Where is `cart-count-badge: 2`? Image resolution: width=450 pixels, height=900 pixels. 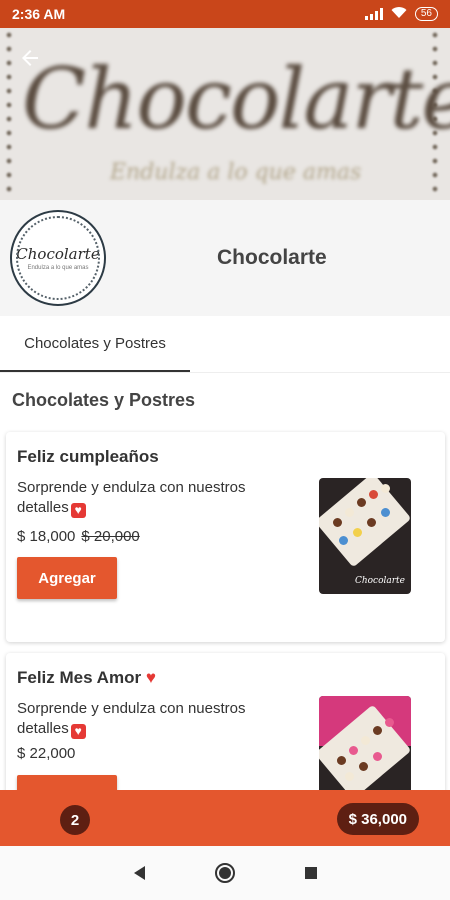
cart-count-badge: 2 is located at coordinates (75, 820).